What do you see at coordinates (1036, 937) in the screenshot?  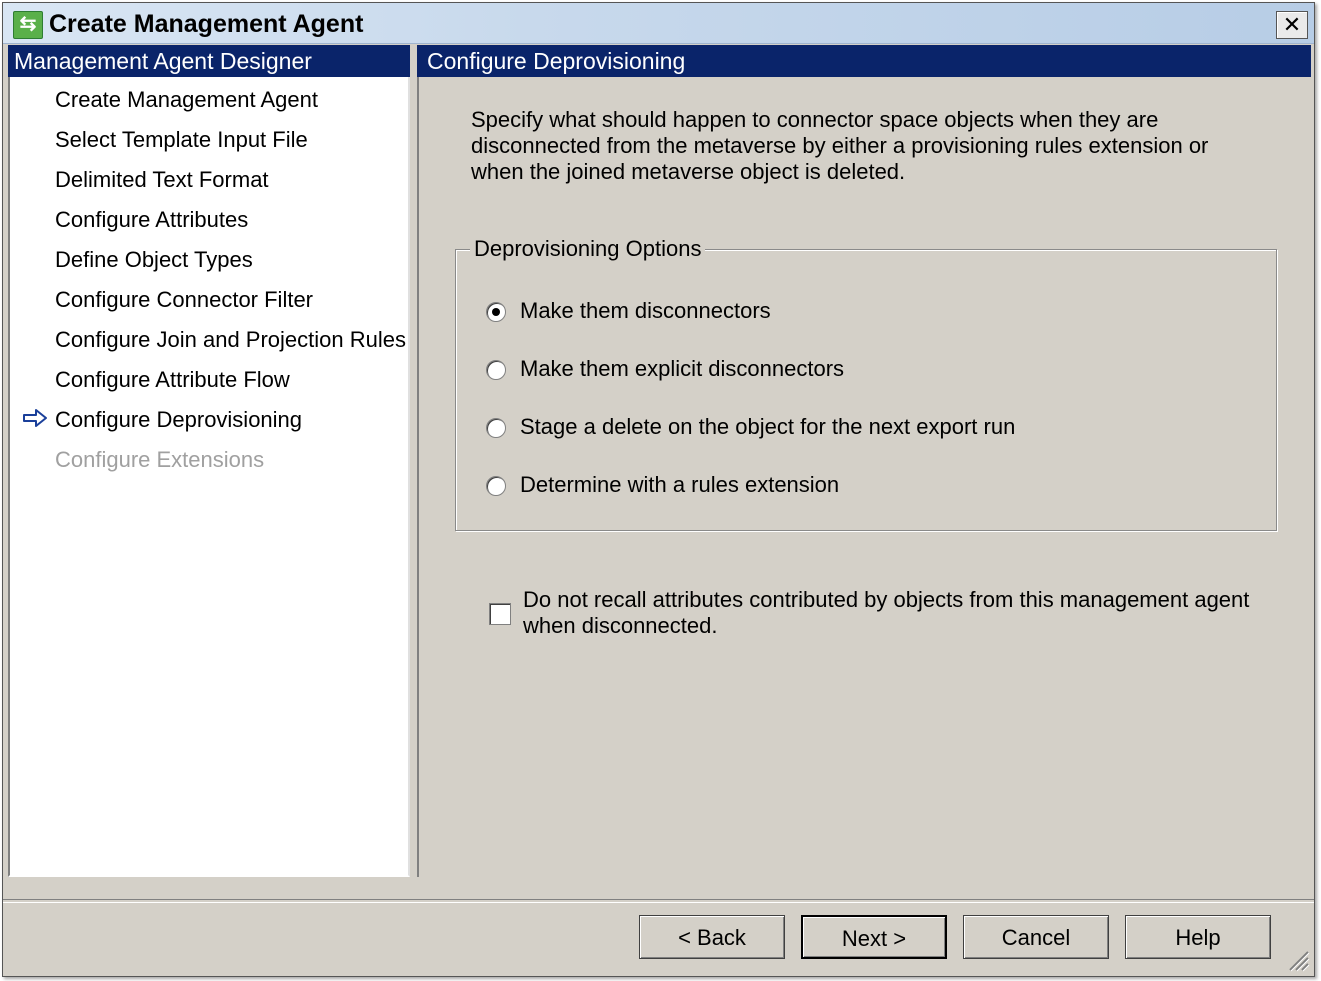 I see `cancel-button: Cancel` at bounding box center [1036, 937].